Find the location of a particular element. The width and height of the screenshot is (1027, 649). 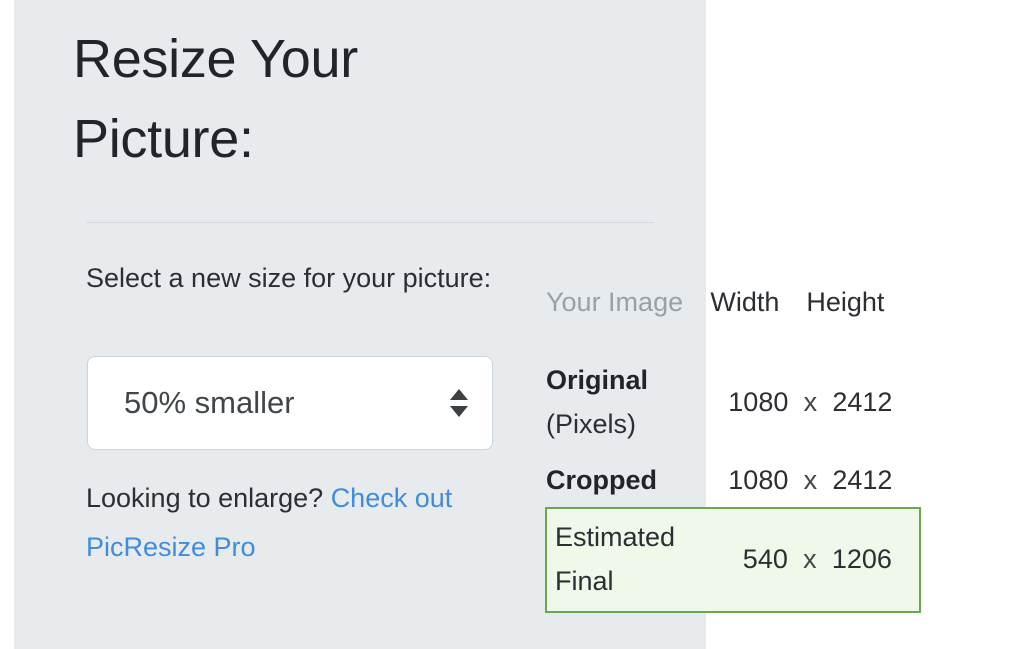

final-width-value: 540 is located at coordinates (765, 559).